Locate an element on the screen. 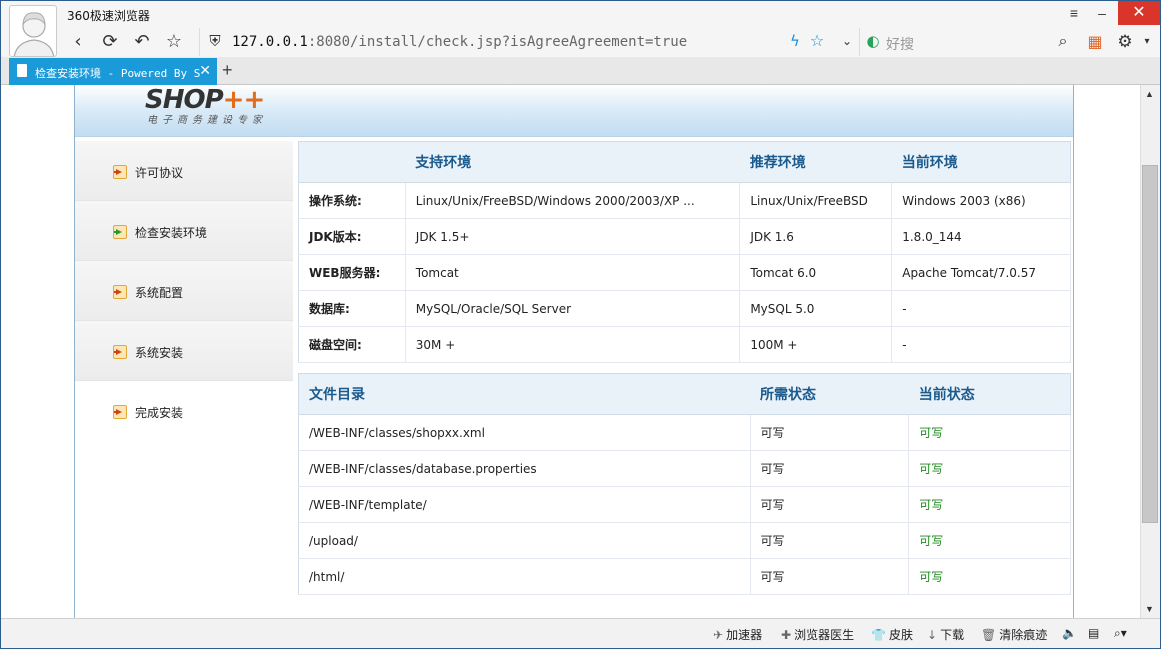 Image resolution: width=1161 pixels, height=649 pixels. url-host: 127.0.0.1 is located at coordinates (270, 42).